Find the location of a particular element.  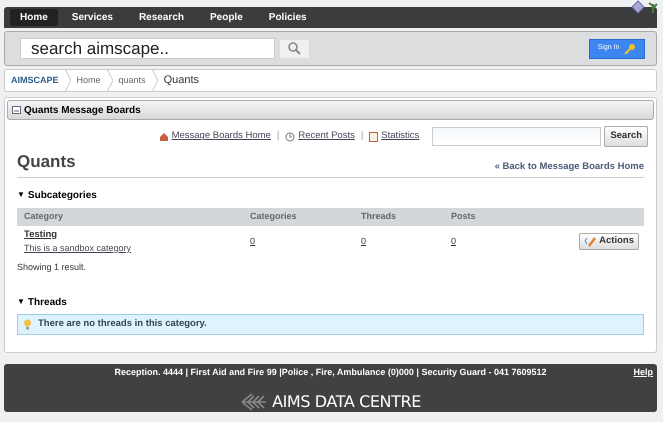

breadcrumb-link: quants is located at coordinates (132, 81).